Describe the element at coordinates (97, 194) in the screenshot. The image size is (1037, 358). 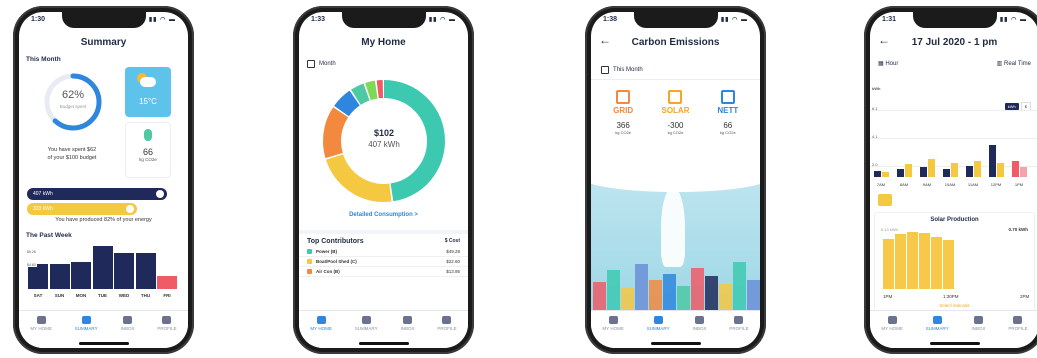
I see `used-energy-bar: 407 kWh` at that location.